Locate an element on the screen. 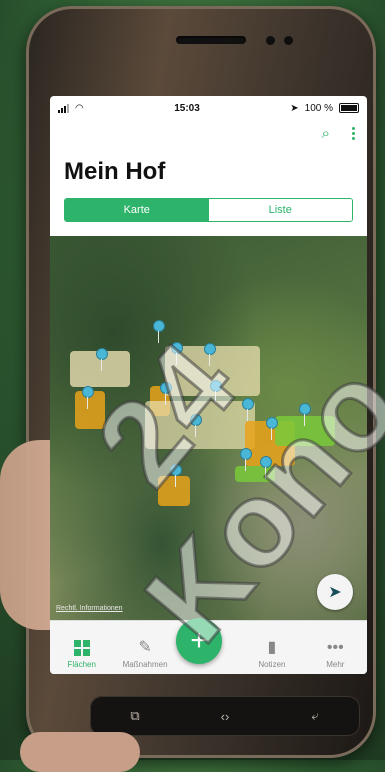  battery-icon is located at coordinates (349, 108).